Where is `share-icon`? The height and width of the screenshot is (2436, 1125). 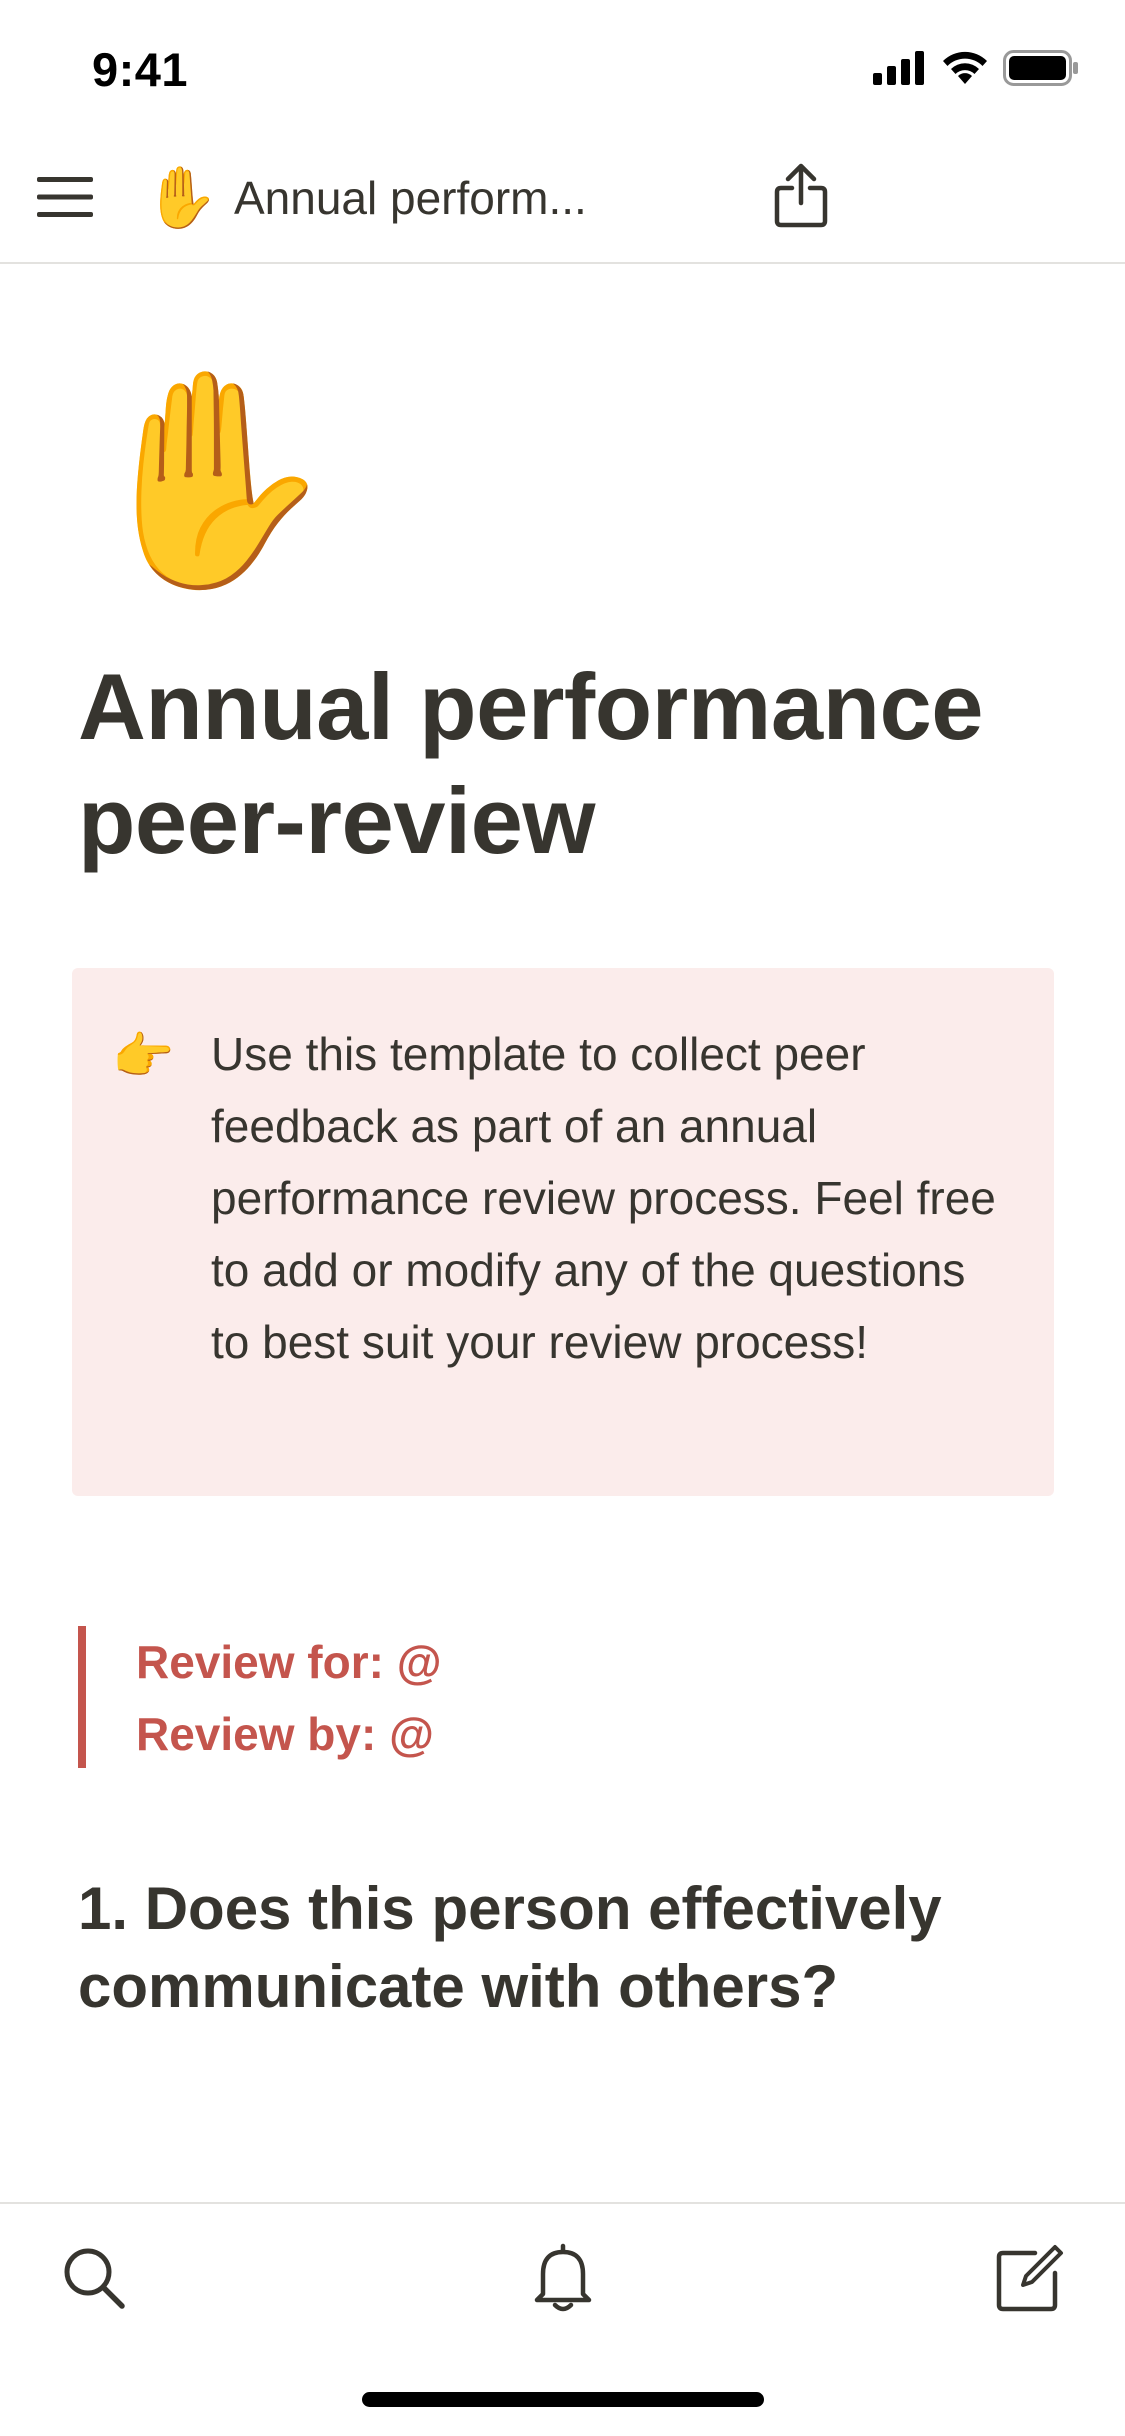
share-icon is located at coordinates (801, 198).